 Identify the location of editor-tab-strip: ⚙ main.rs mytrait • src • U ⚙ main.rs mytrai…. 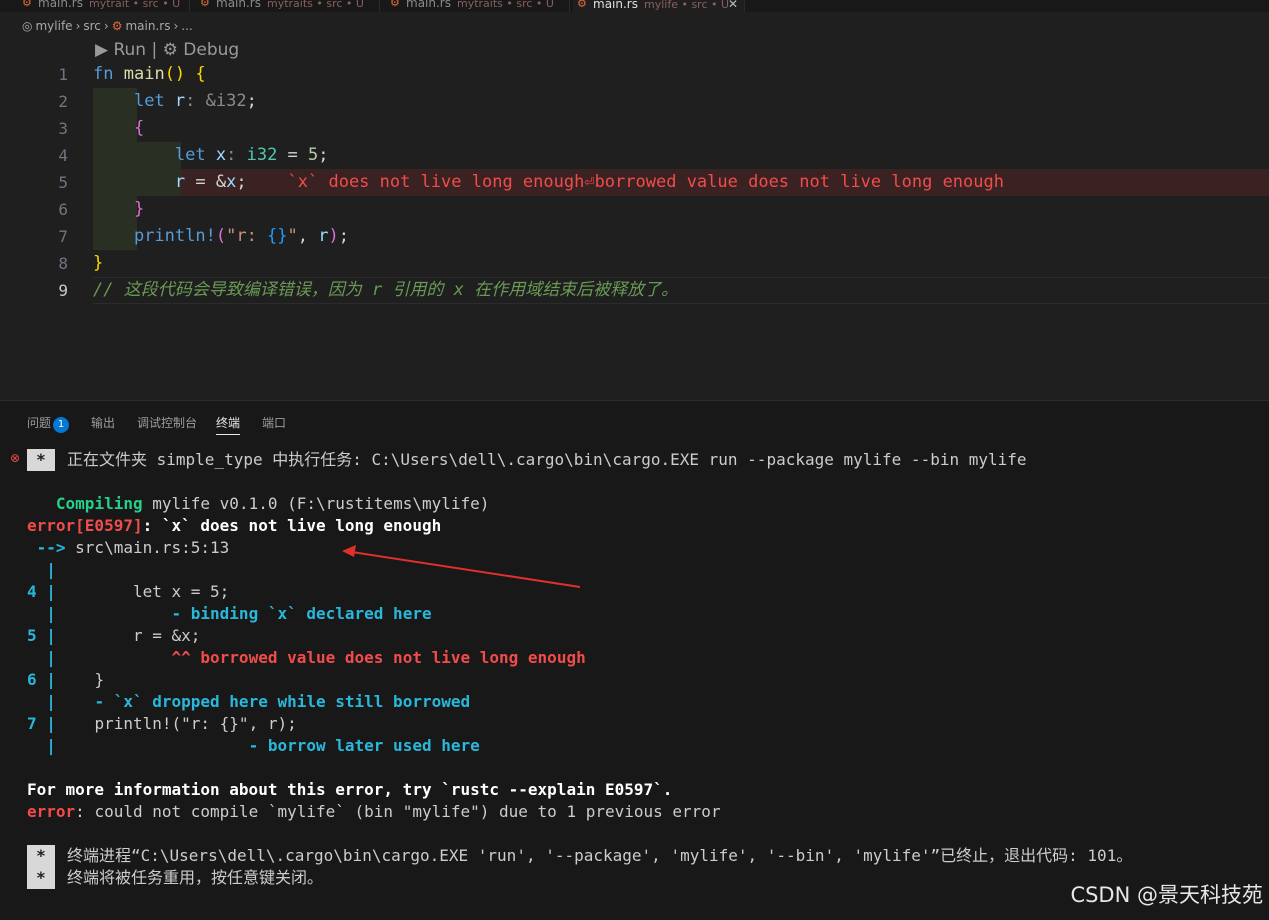
(634, 6).